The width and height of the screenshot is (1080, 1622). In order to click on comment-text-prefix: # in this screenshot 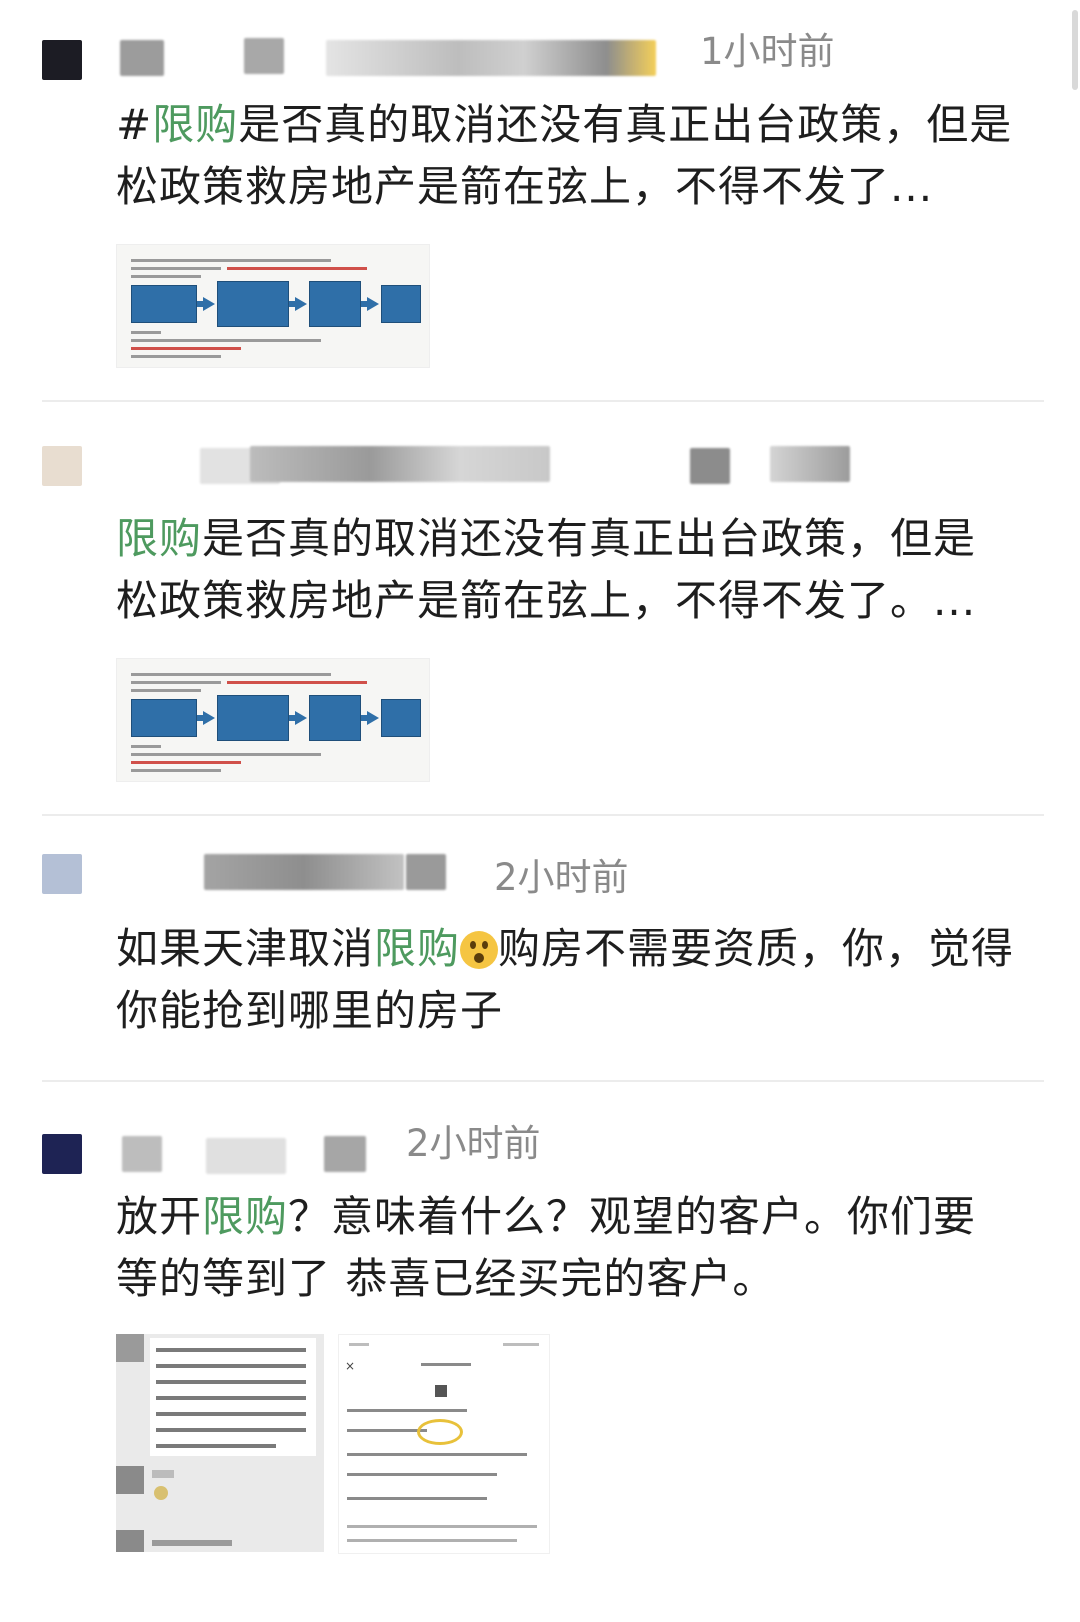, I will do `click(134, 124)`.